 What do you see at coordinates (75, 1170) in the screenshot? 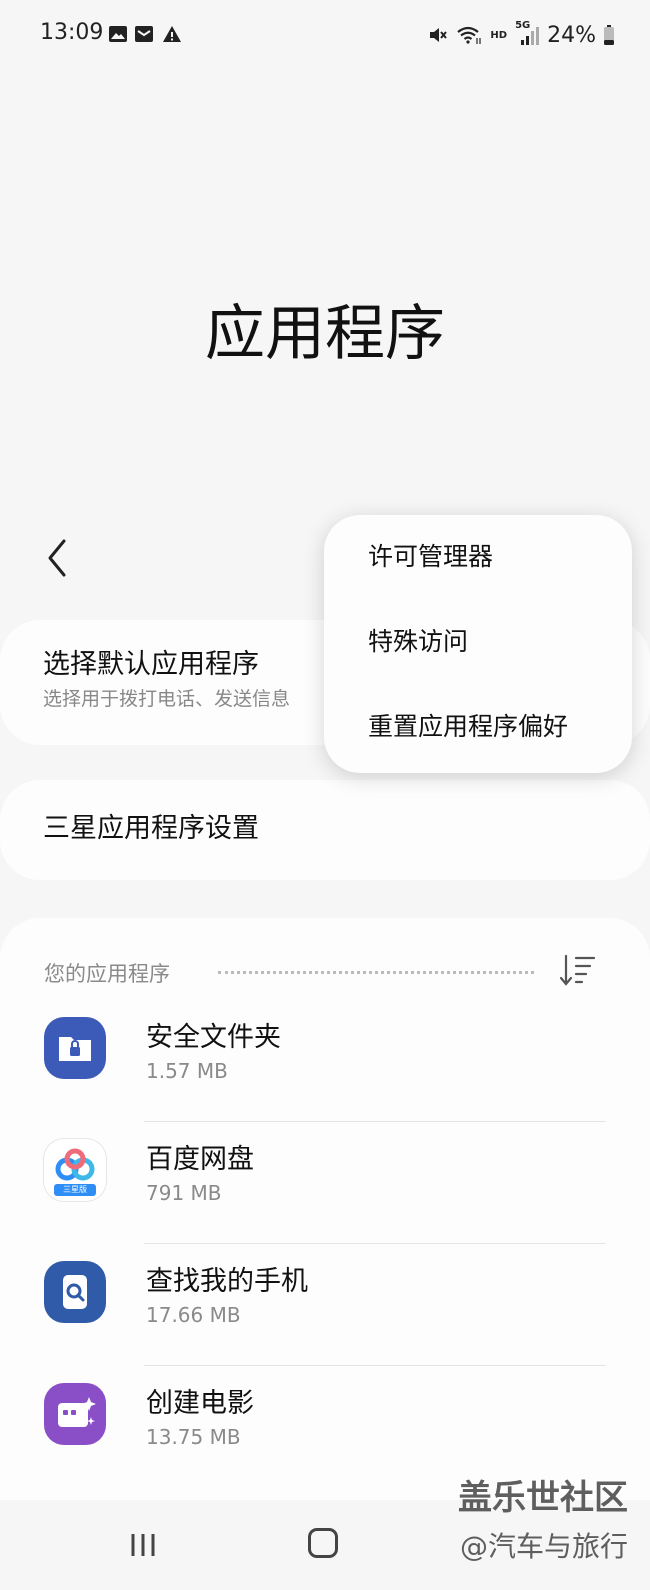
I see `baidu-netdisk-icon: 三星版` at bounding box center [75, 1170].